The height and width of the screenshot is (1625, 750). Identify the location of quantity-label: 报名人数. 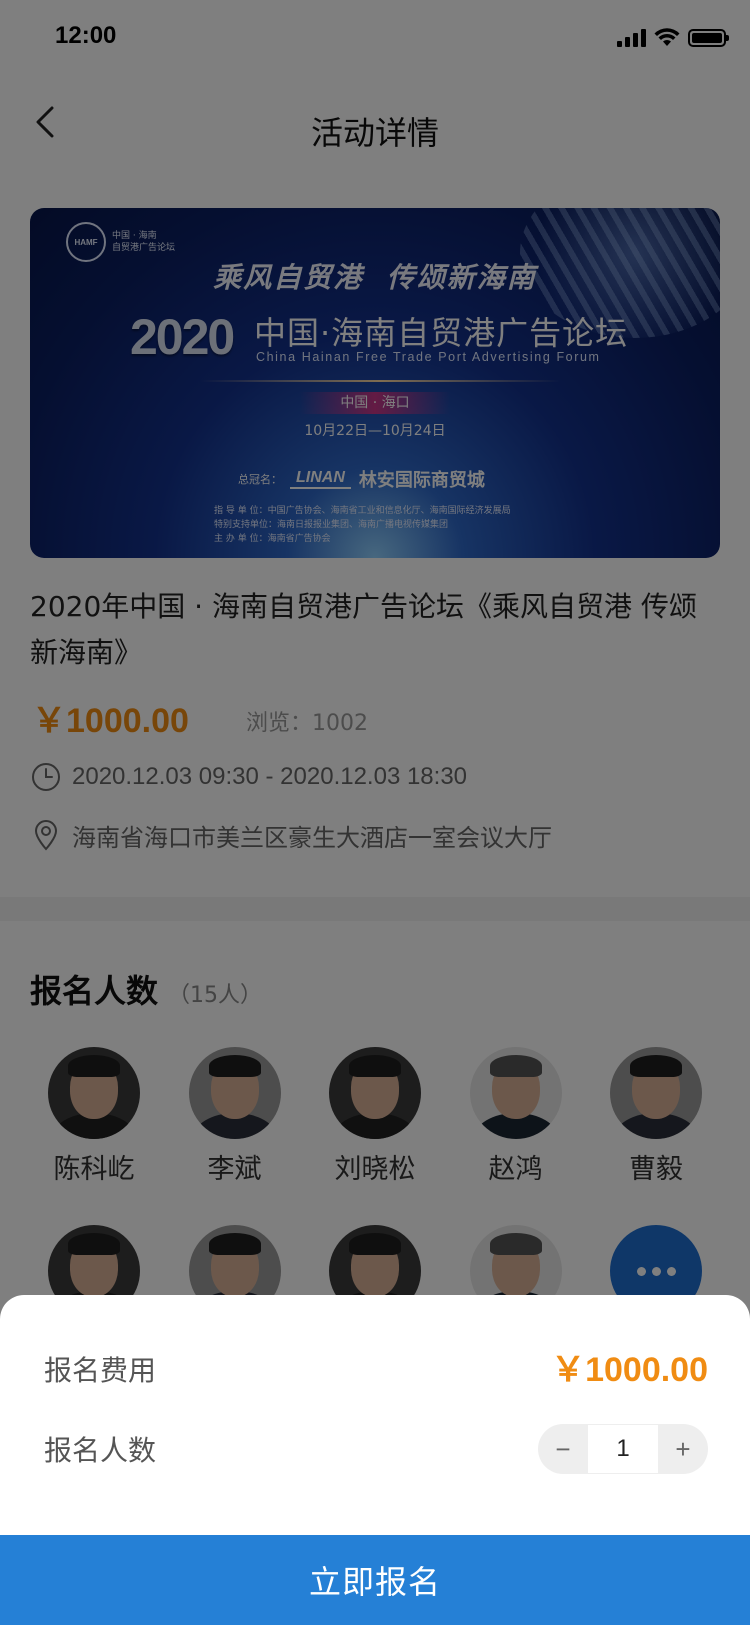
(100, 1450).